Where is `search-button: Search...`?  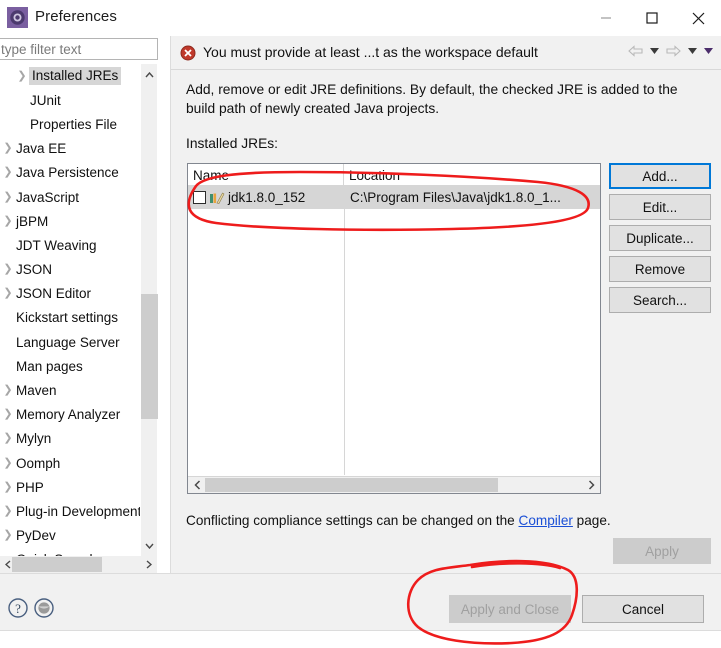 search-button: Search... is located at coordinates (660, 300).